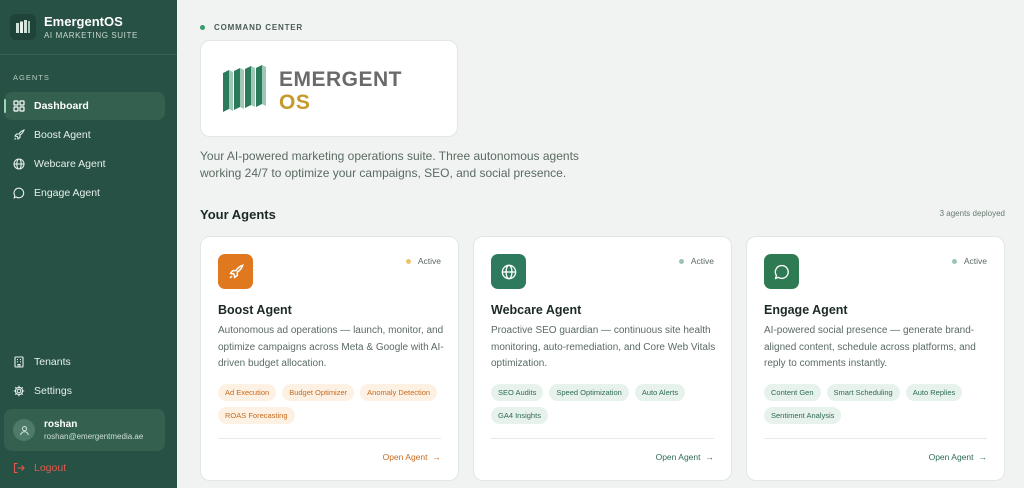 Image resolution: width=1024 pixels, height=488 pixels. Describe the element at coordinates (23, 27) in the screenshot. I see `brand-logo-icon` at that location.